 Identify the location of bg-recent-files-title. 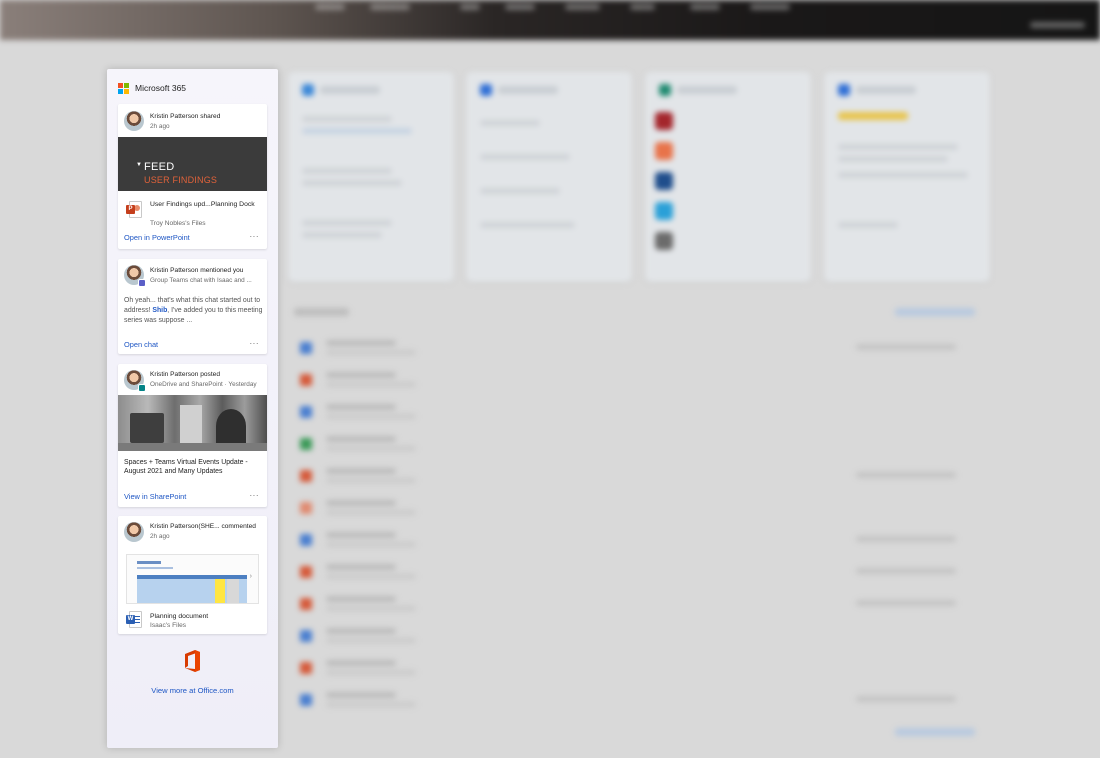
(321, 312).